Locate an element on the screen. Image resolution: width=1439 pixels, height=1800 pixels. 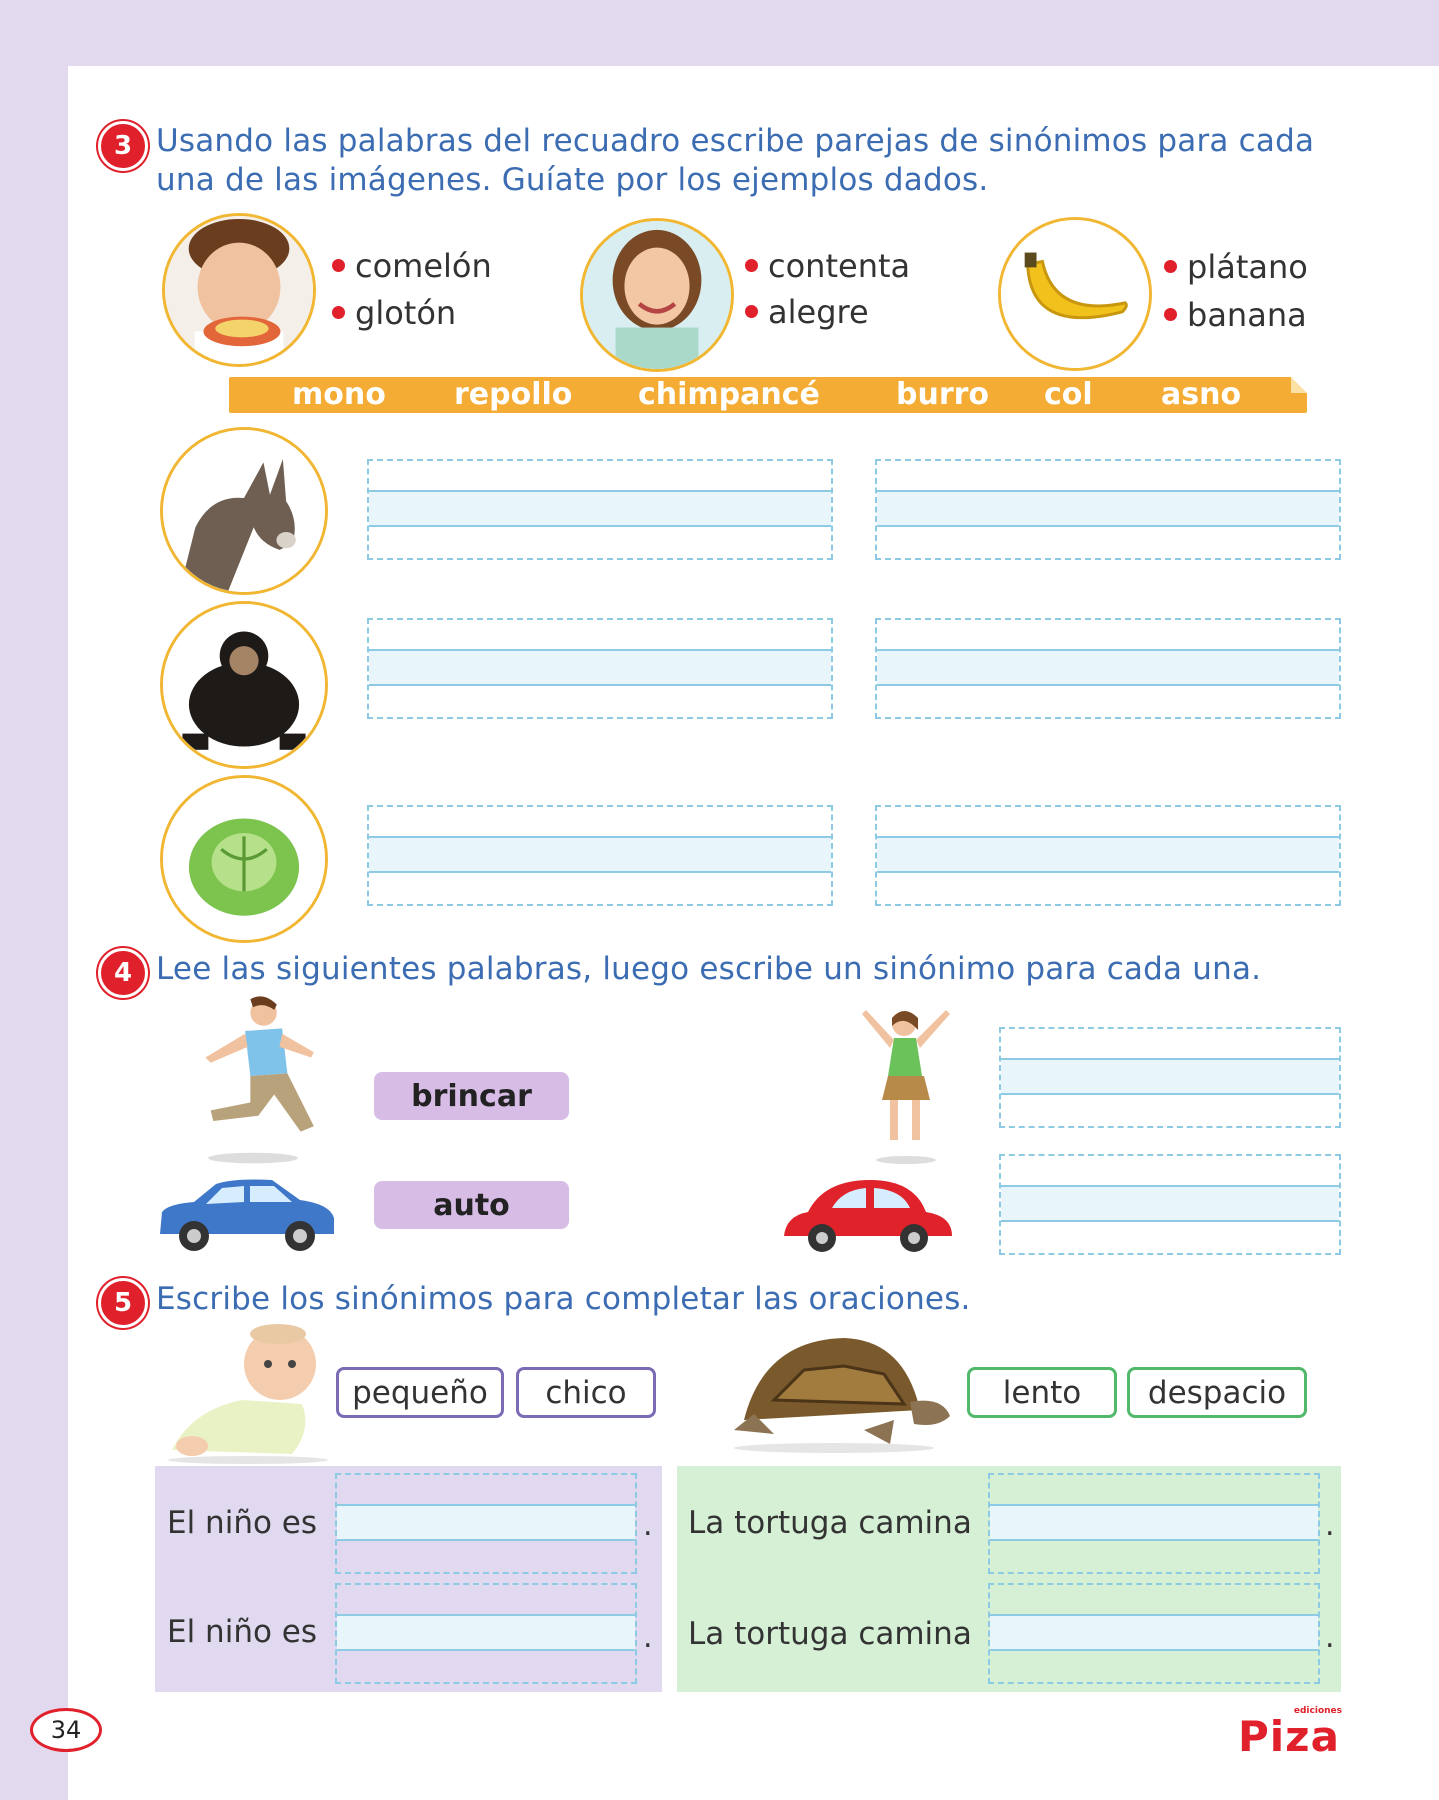
example-3-word2: banana is located at coordinates (1235, 315).